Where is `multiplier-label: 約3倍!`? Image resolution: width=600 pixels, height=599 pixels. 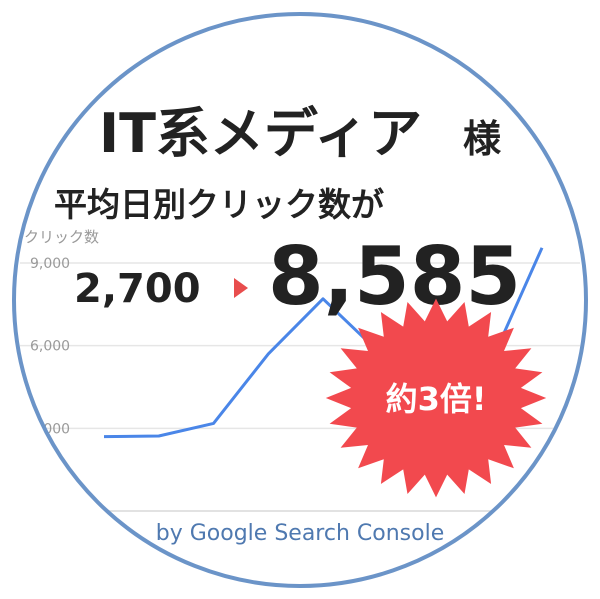
multiplier-label: 約3倍! is located at coordinates (436, 399).